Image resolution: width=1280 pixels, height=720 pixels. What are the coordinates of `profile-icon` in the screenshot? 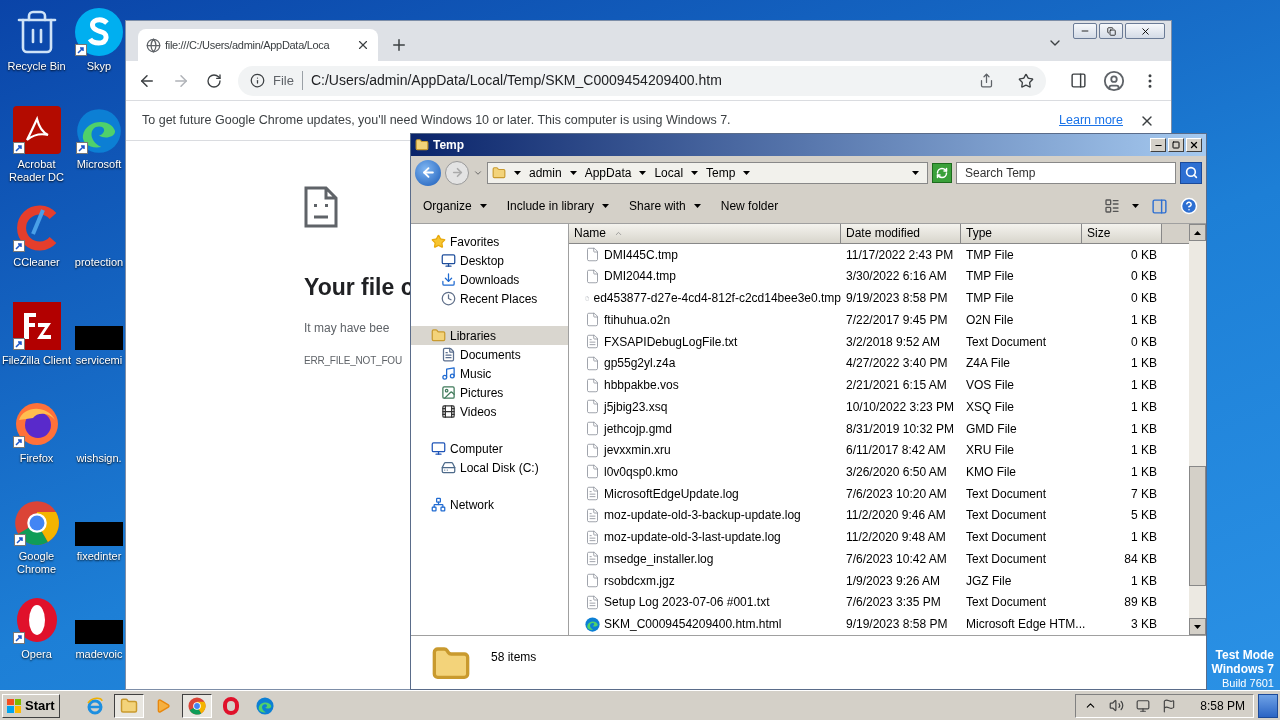 It's located at (1114, 80).